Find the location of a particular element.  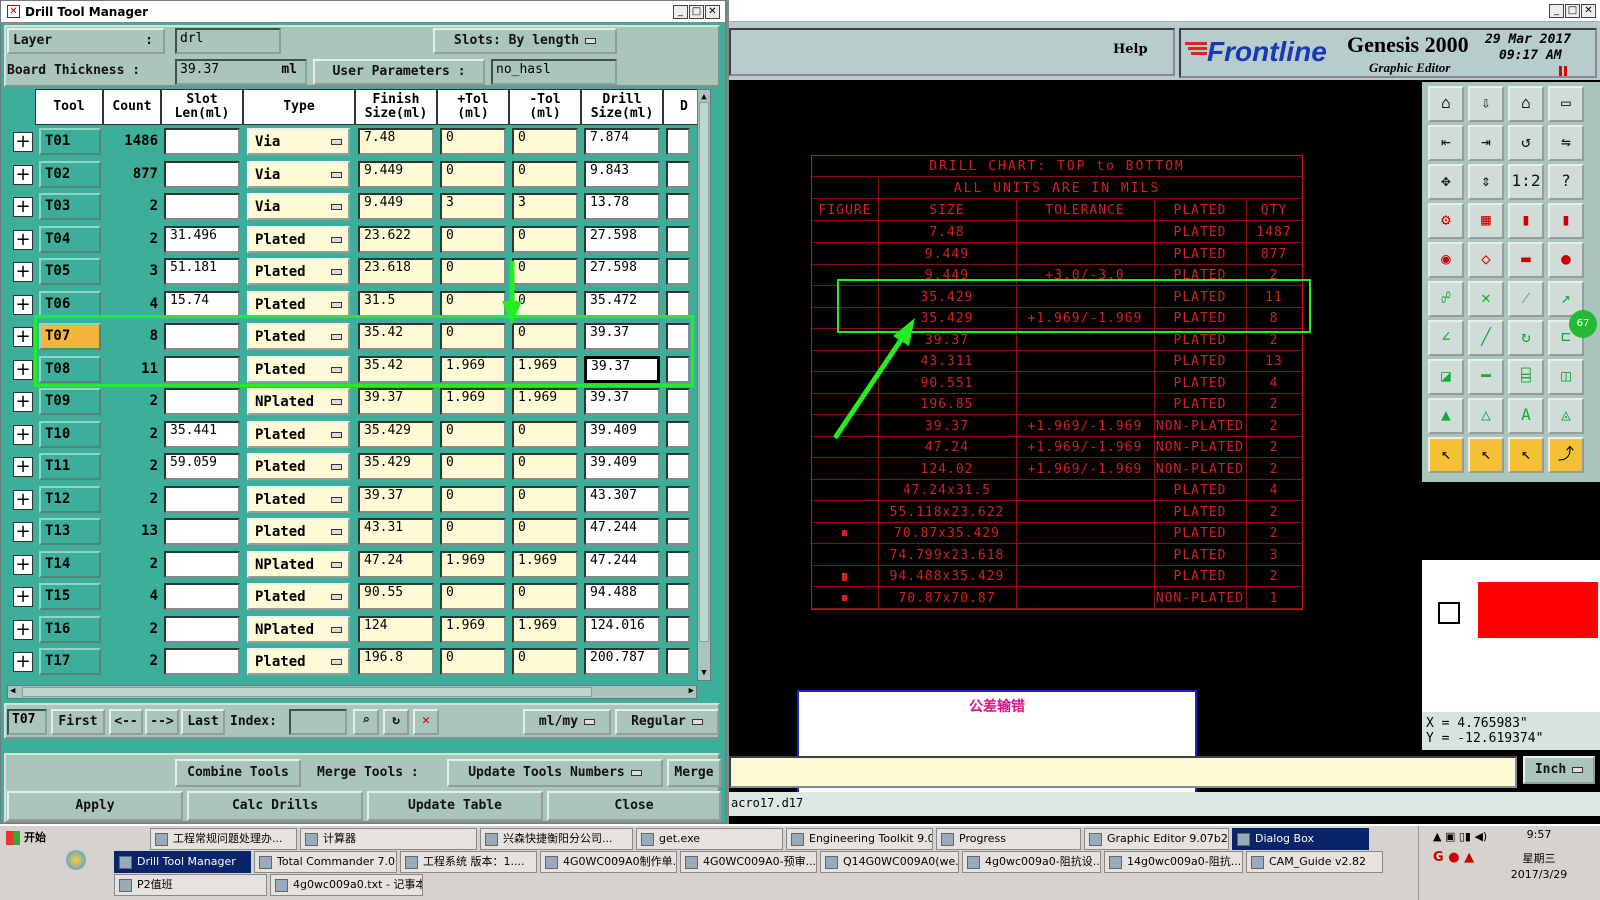

user-params-button: User Parameters : is located at coordinates (399, 72).